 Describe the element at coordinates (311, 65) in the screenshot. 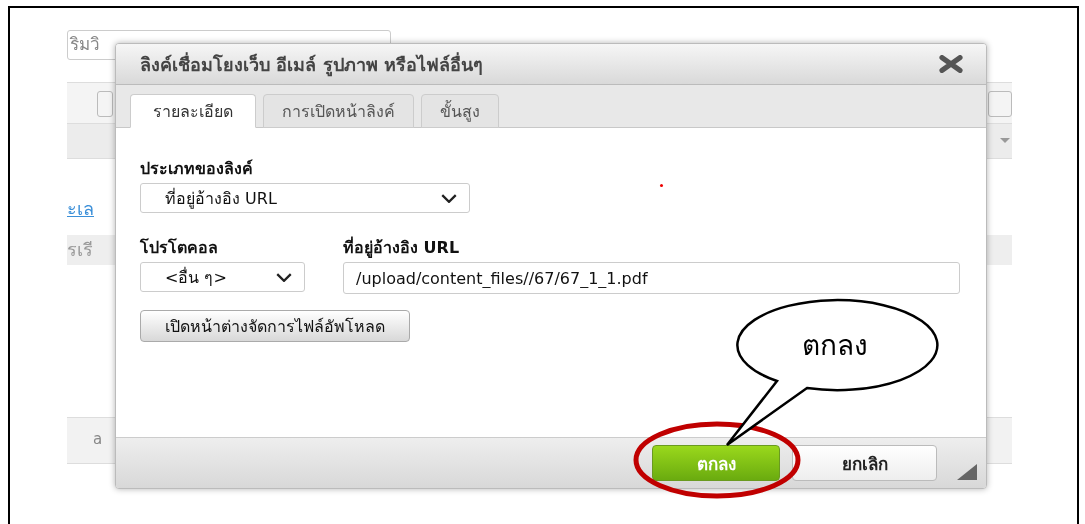

I see `dialog-title: ลิงค์เชื่อมโยงเว็บ อีเมล์ รูปภาพ หรือไฟล์อื่นๆ` at that location.